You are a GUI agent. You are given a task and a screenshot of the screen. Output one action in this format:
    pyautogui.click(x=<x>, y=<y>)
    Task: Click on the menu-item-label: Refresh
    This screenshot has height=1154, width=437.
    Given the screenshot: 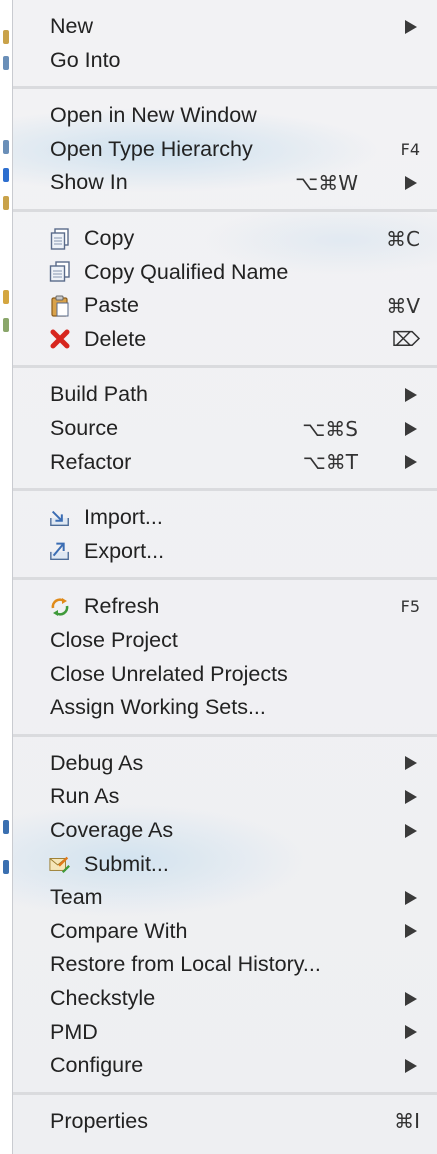 What is the action you would take?
    pyautogui.click(x=122, y=606)
    